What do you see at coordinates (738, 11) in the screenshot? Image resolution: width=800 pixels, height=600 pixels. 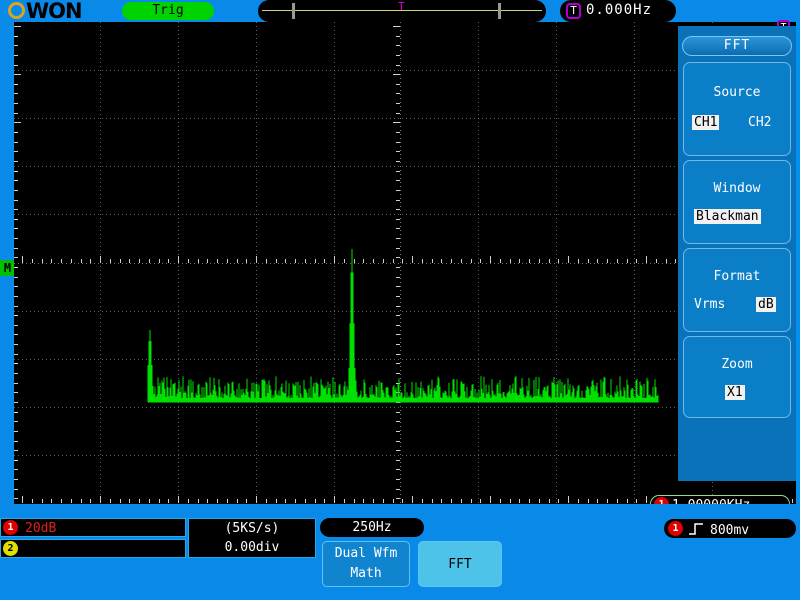 I see `header-right-filler` at bounding box center [738, 11].